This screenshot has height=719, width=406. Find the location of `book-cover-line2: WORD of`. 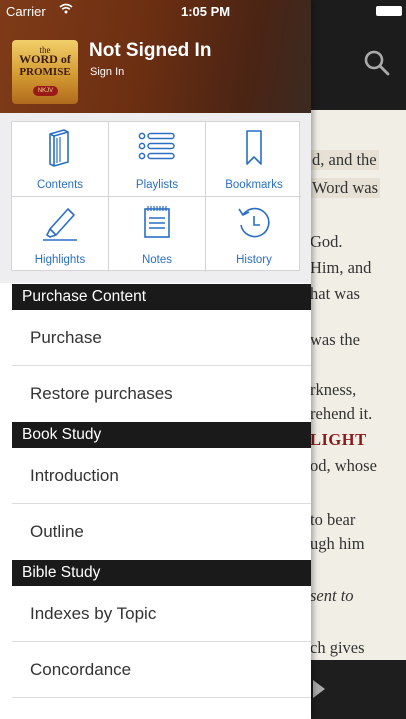

book-cover-line2: WORD of is located at coordinates (45, 59).